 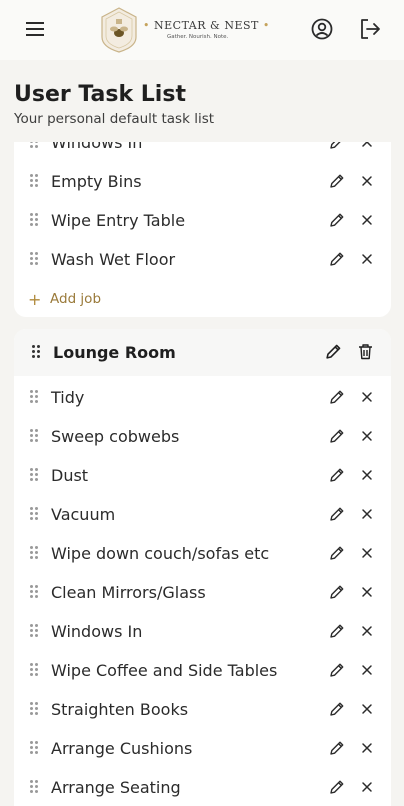 I want to click on add-job-button: + Add job, so click(x=64, y=299).